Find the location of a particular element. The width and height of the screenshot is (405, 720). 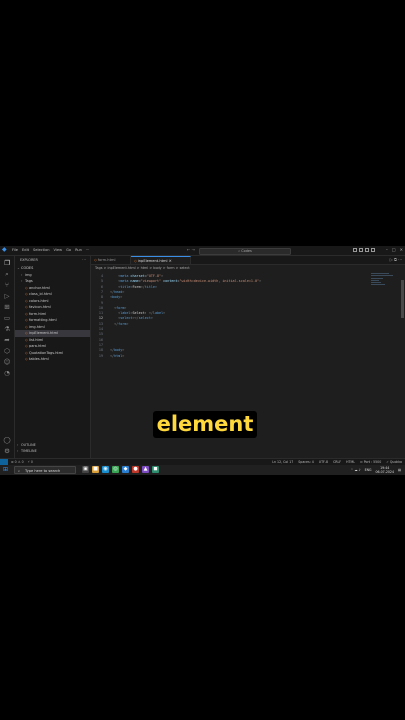

tree-item-label: inpElement.html is located at coordinates (43, 333).